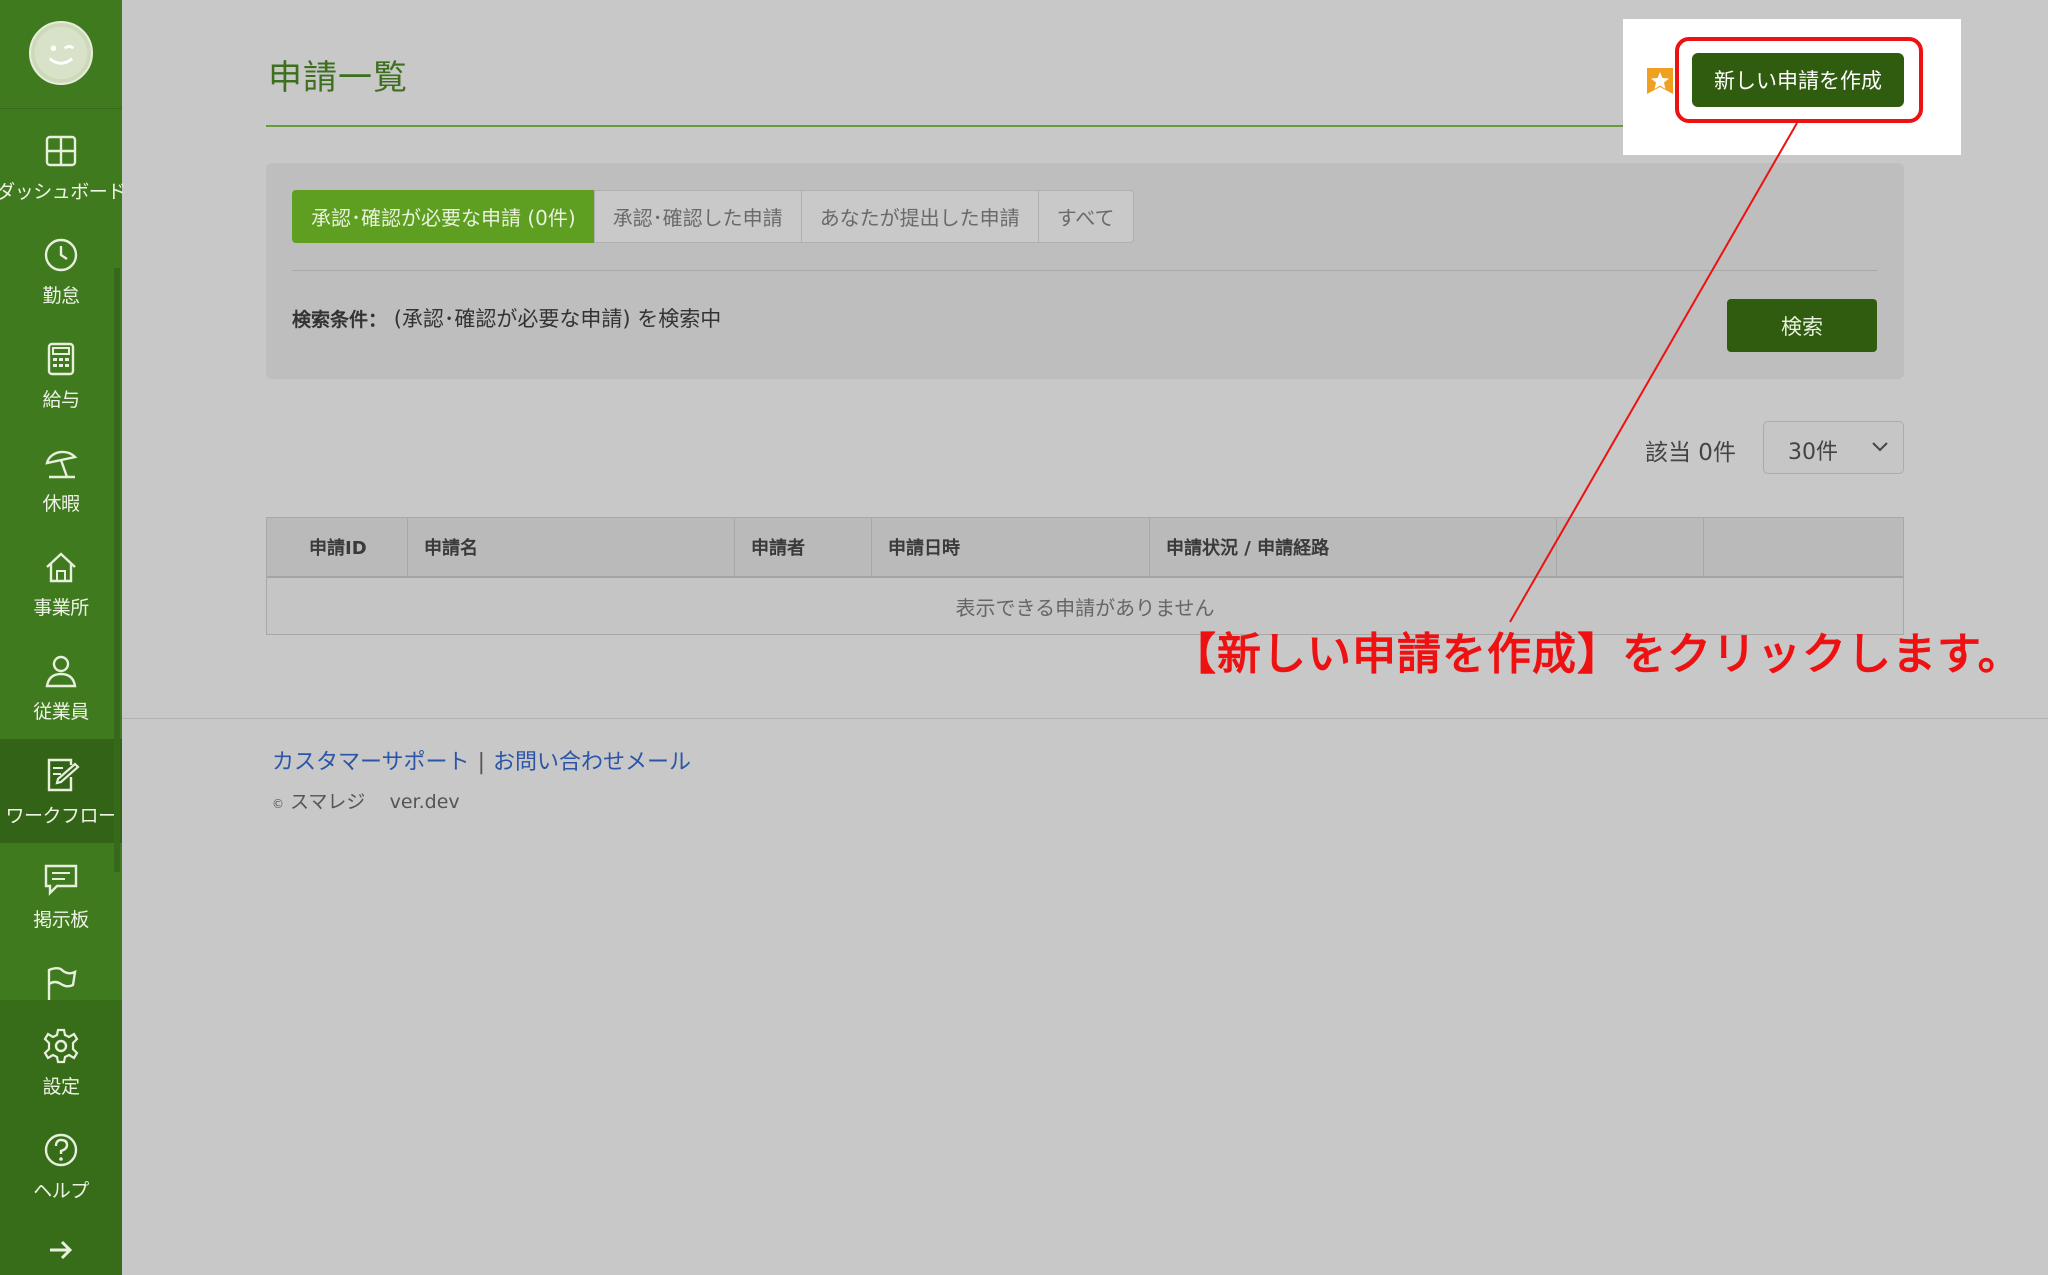  What do you see at coordinates (61, 1086) in the screenshot?
I see `sidebar-item-label: 設定` at bounding box center [61, 1086].